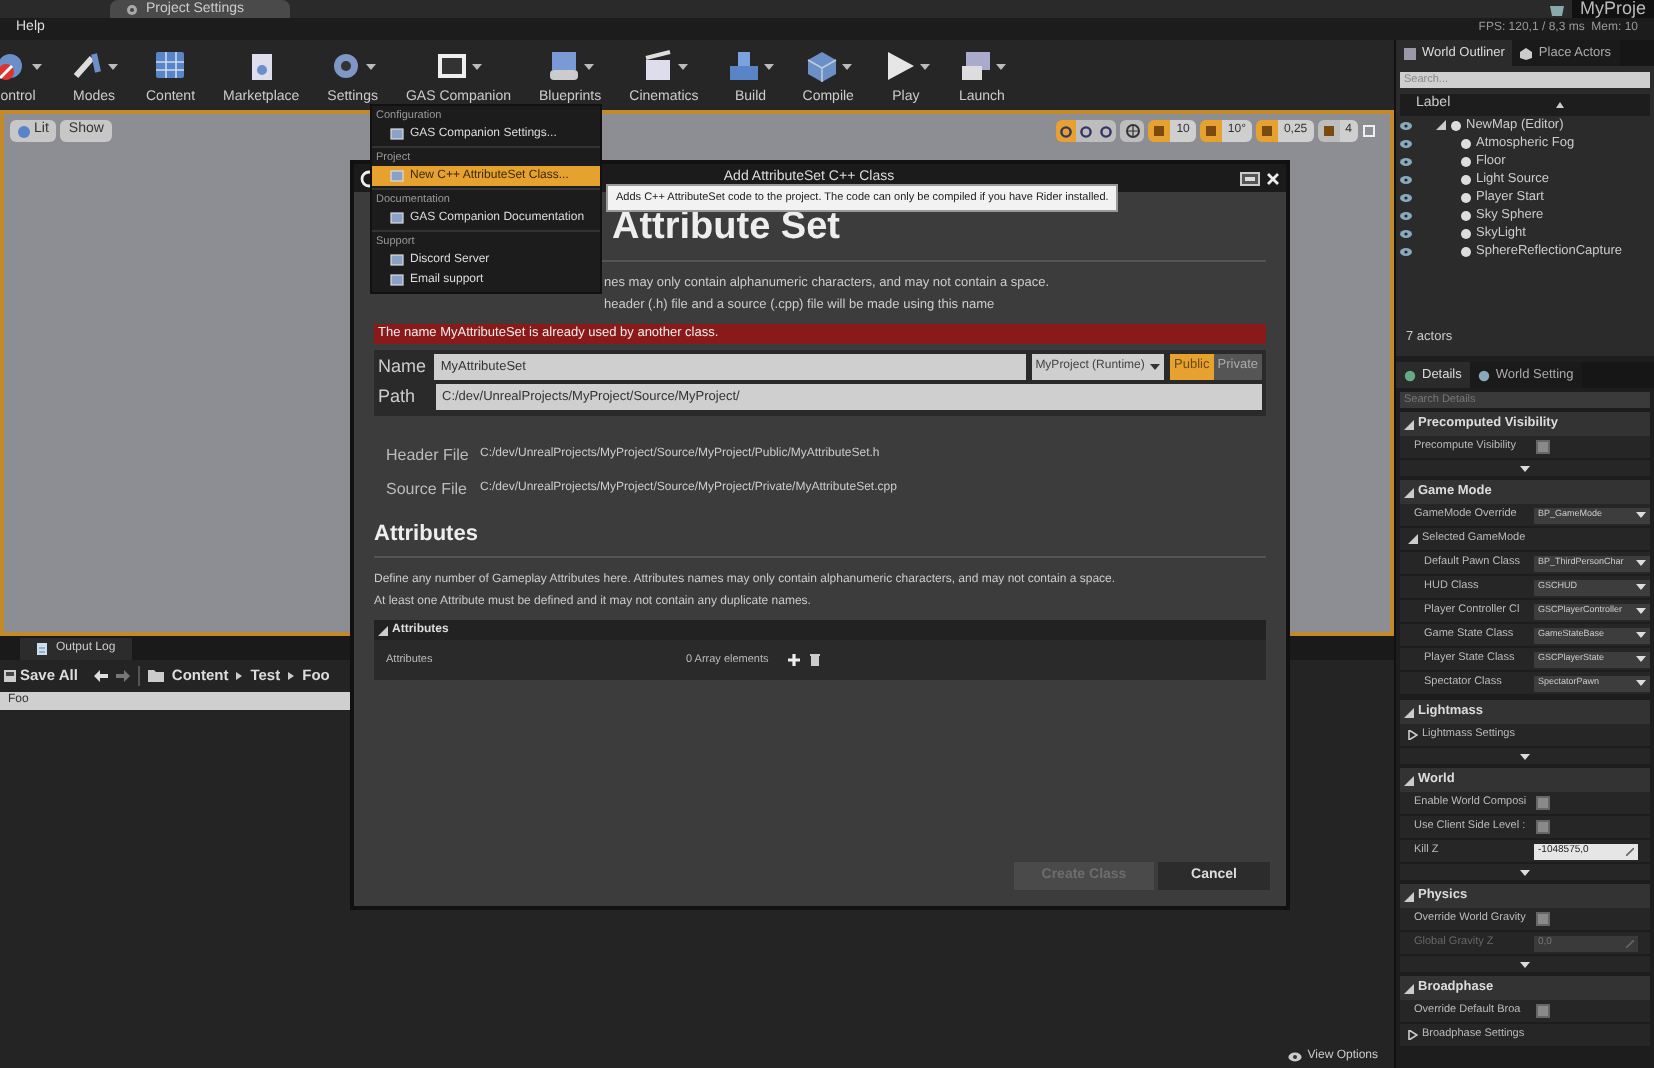 This screenshot has width=1654, height=1068. I want to click on close-icon, so click(1273, 178).